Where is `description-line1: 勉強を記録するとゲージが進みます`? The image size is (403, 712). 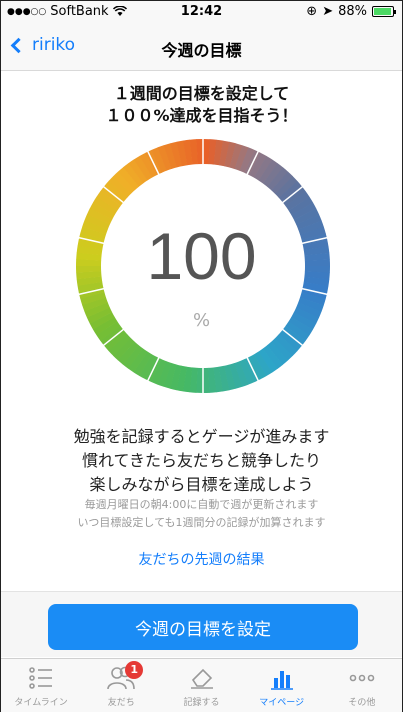
description-line1: 勉強を記録するとゲージが進みます is located at coordinates (201, 436).